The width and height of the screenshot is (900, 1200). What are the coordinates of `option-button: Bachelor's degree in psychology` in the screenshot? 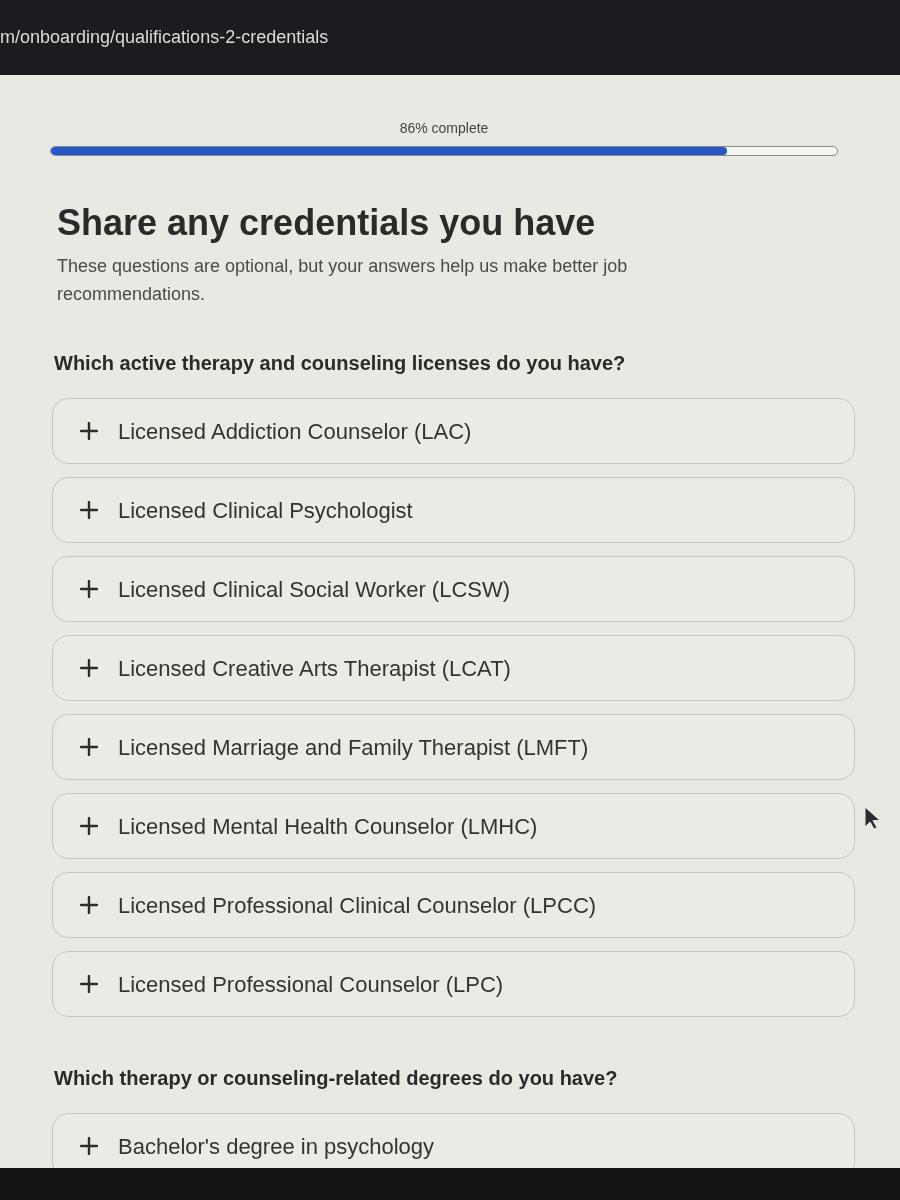 It's located at (453, 1140).